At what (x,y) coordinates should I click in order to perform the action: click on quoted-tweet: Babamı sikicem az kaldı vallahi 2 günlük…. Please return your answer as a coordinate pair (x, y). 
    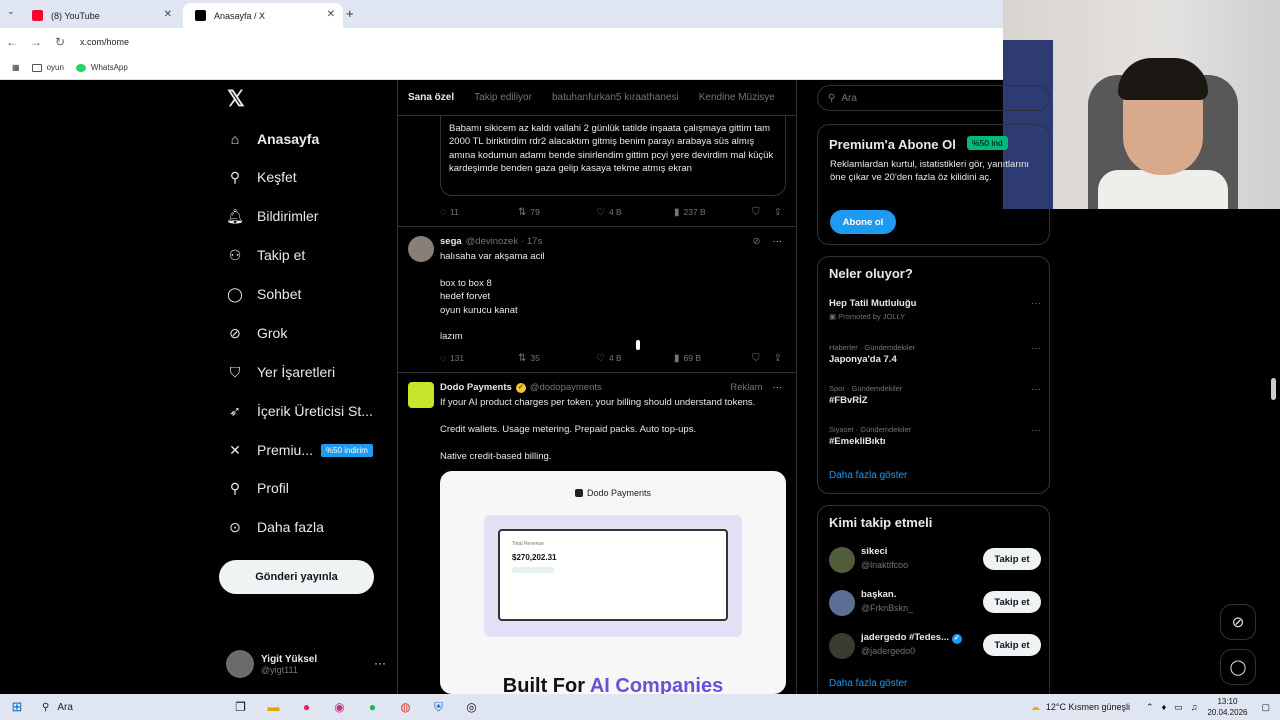
    Looking at the image, I should click on (613, 156).